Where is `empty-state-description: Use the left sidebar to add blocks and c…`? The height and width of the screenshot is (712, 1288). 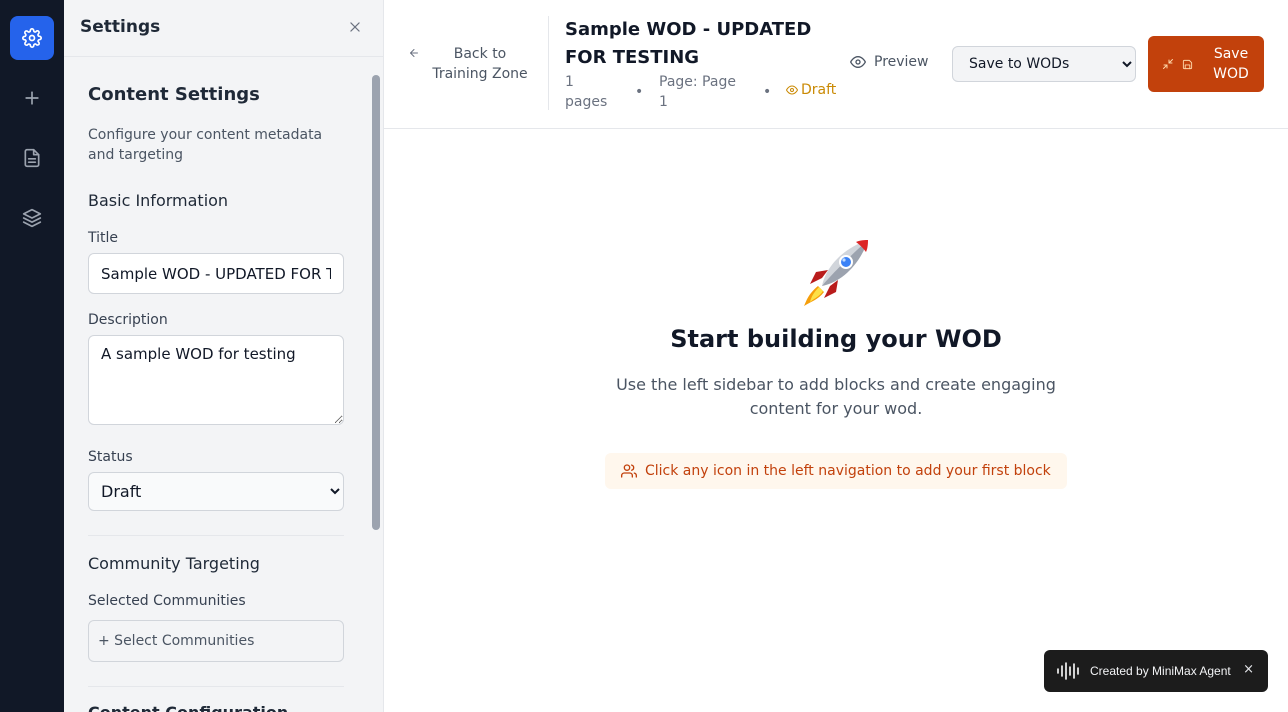
empty-state-description: Use the left sidebar to add blocks and c… is located at coordinates (836, 396).